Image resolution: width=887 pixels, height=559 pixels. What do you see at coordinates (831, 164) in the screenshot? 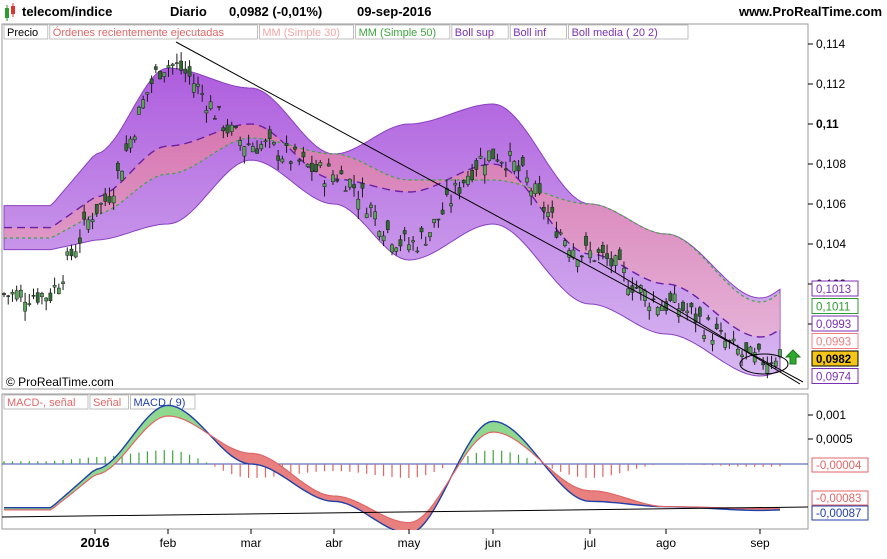
I see `price-tick-label: 0,108` at bounding box center [831, 164].